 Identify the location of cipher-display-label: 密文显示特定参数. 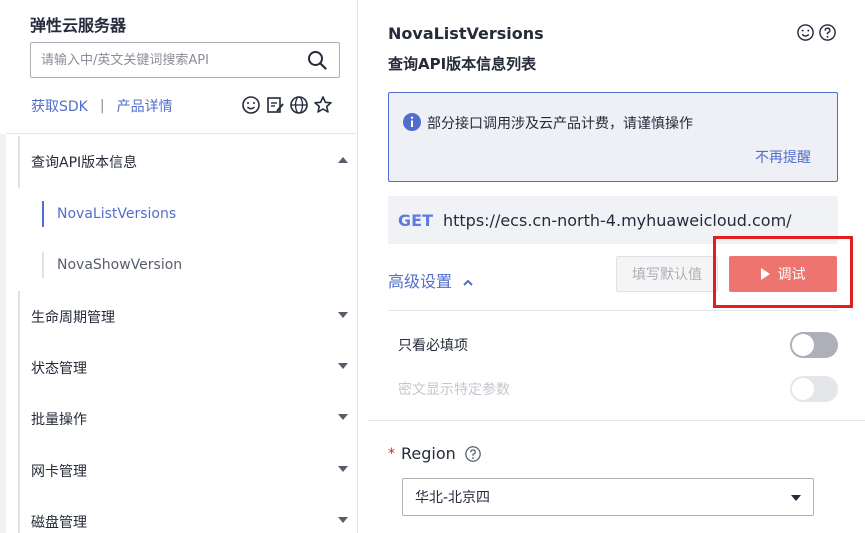
(454, 390).